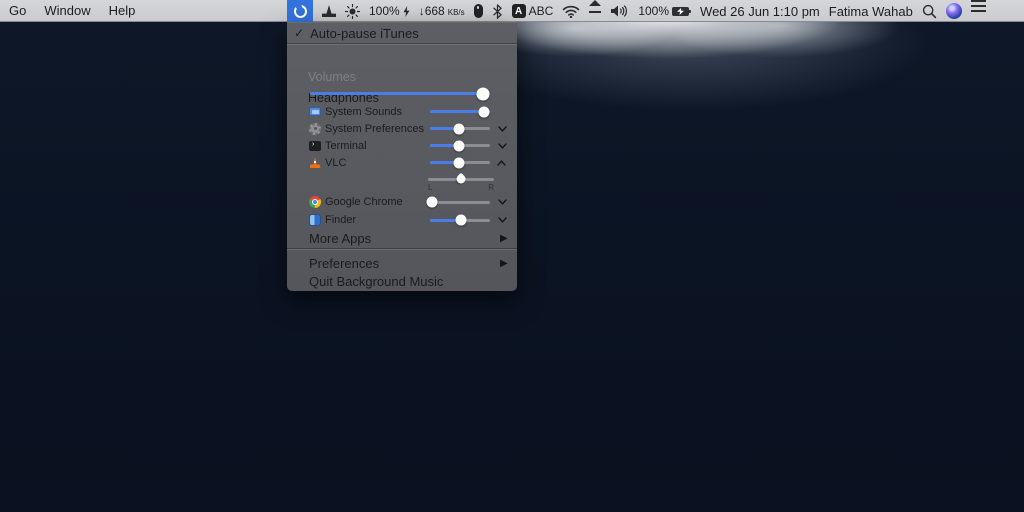  I want to click on wifi-icon, so click(571, 11).